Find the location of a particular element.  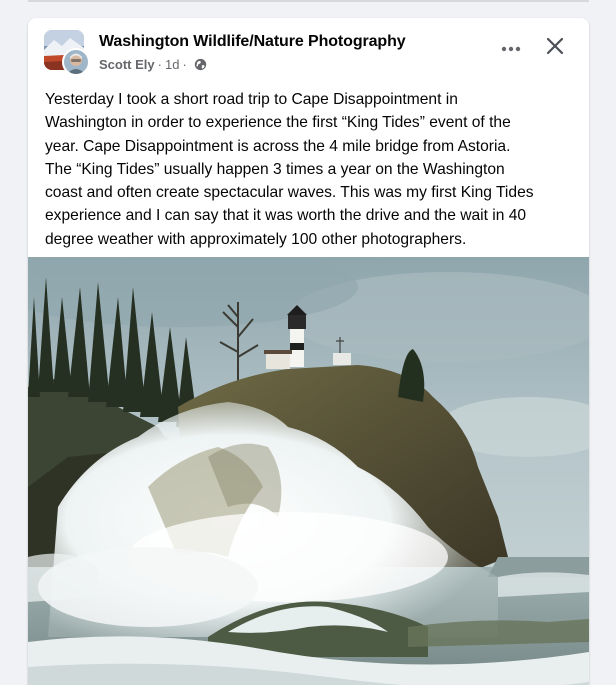

close-post-button is located at coordinates (555, 48).